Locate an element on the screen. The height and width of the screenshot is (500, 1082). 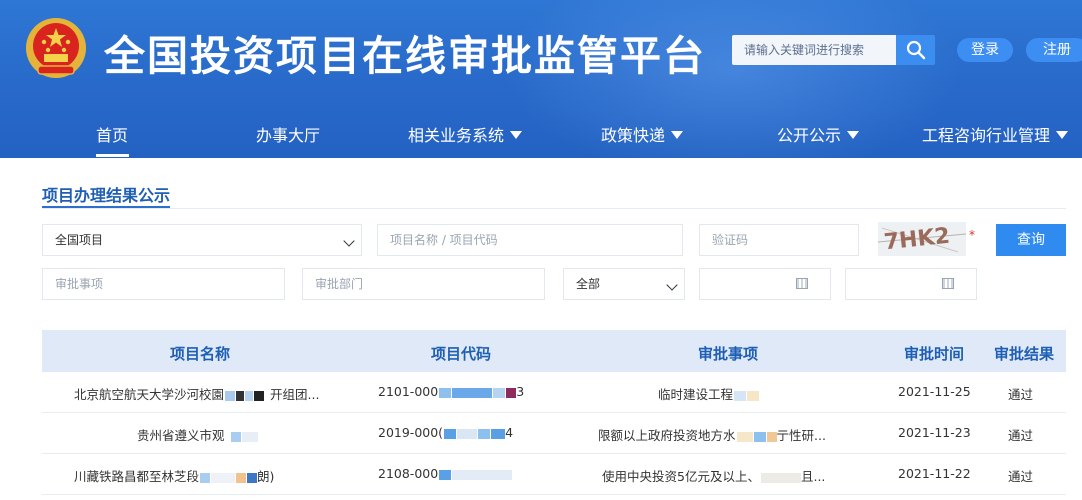
captcha-input: 验证码 is located at coordinates (779, 240).